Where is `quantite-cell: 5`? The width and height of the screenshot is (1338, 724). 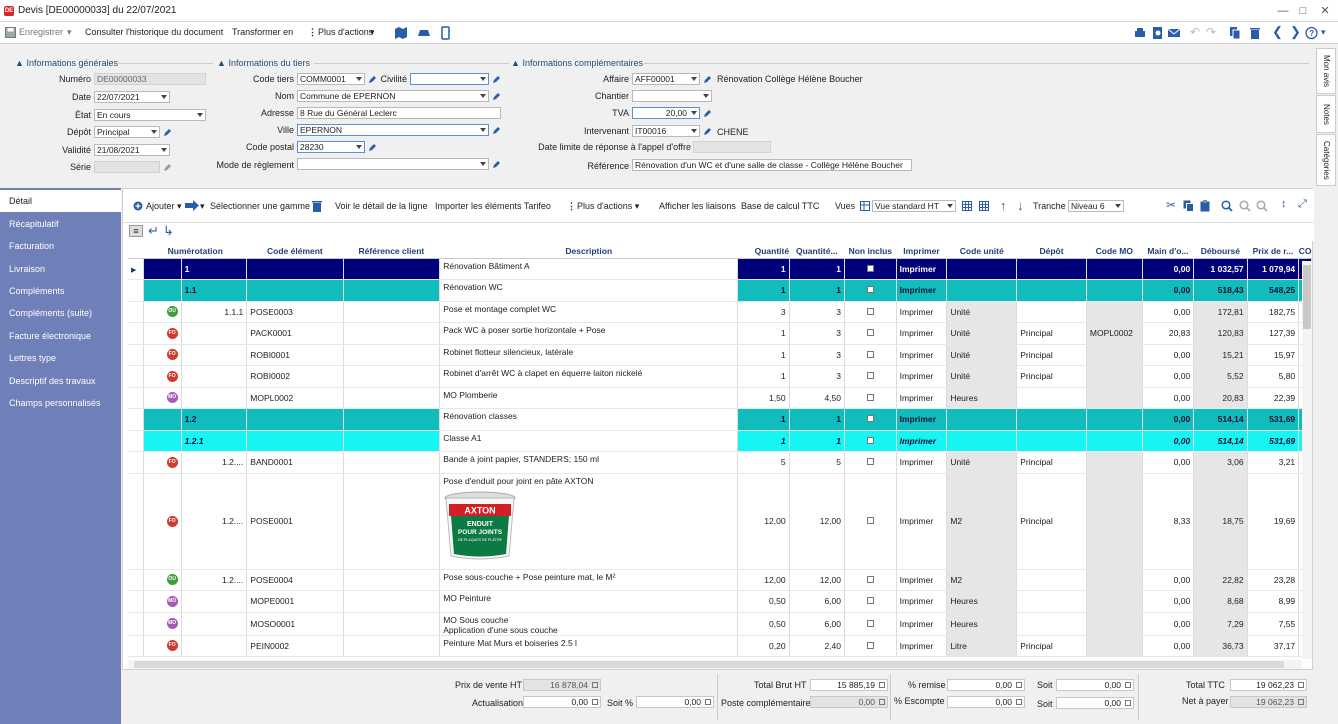
quantite-cell: 5 is located at coordinates (763, 462).